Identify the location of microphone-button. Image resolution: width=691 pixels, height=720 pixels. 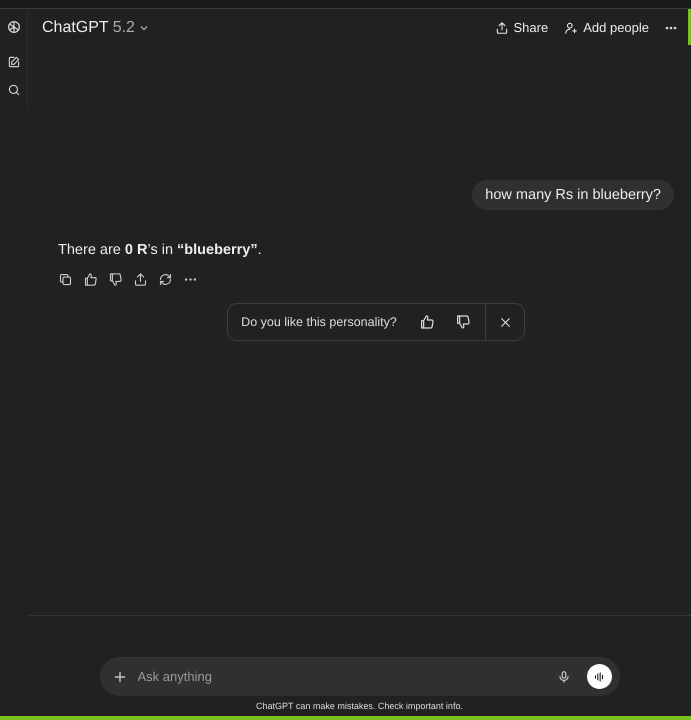
(563, 677).